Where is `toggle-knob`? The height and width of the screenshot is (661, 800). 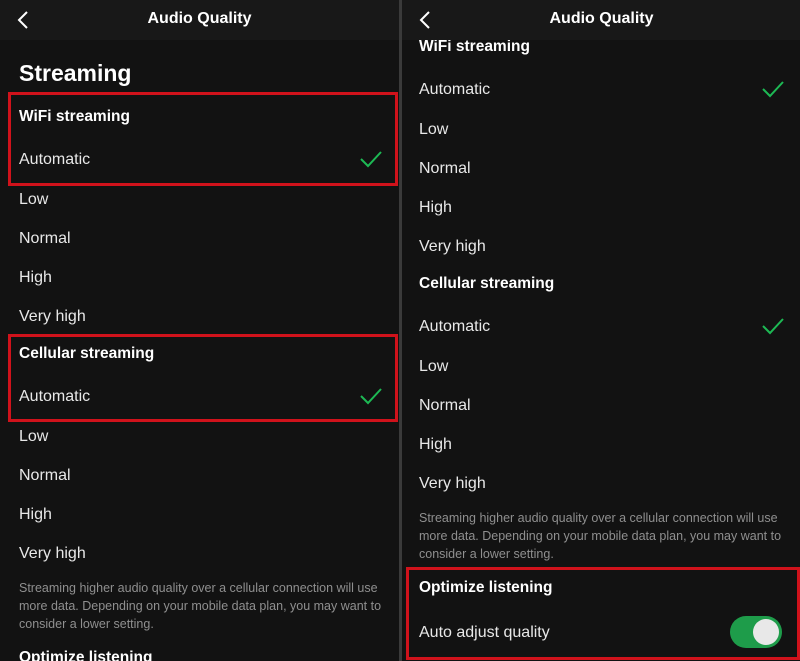
toggle-knob is located at coordinates (766, 632).